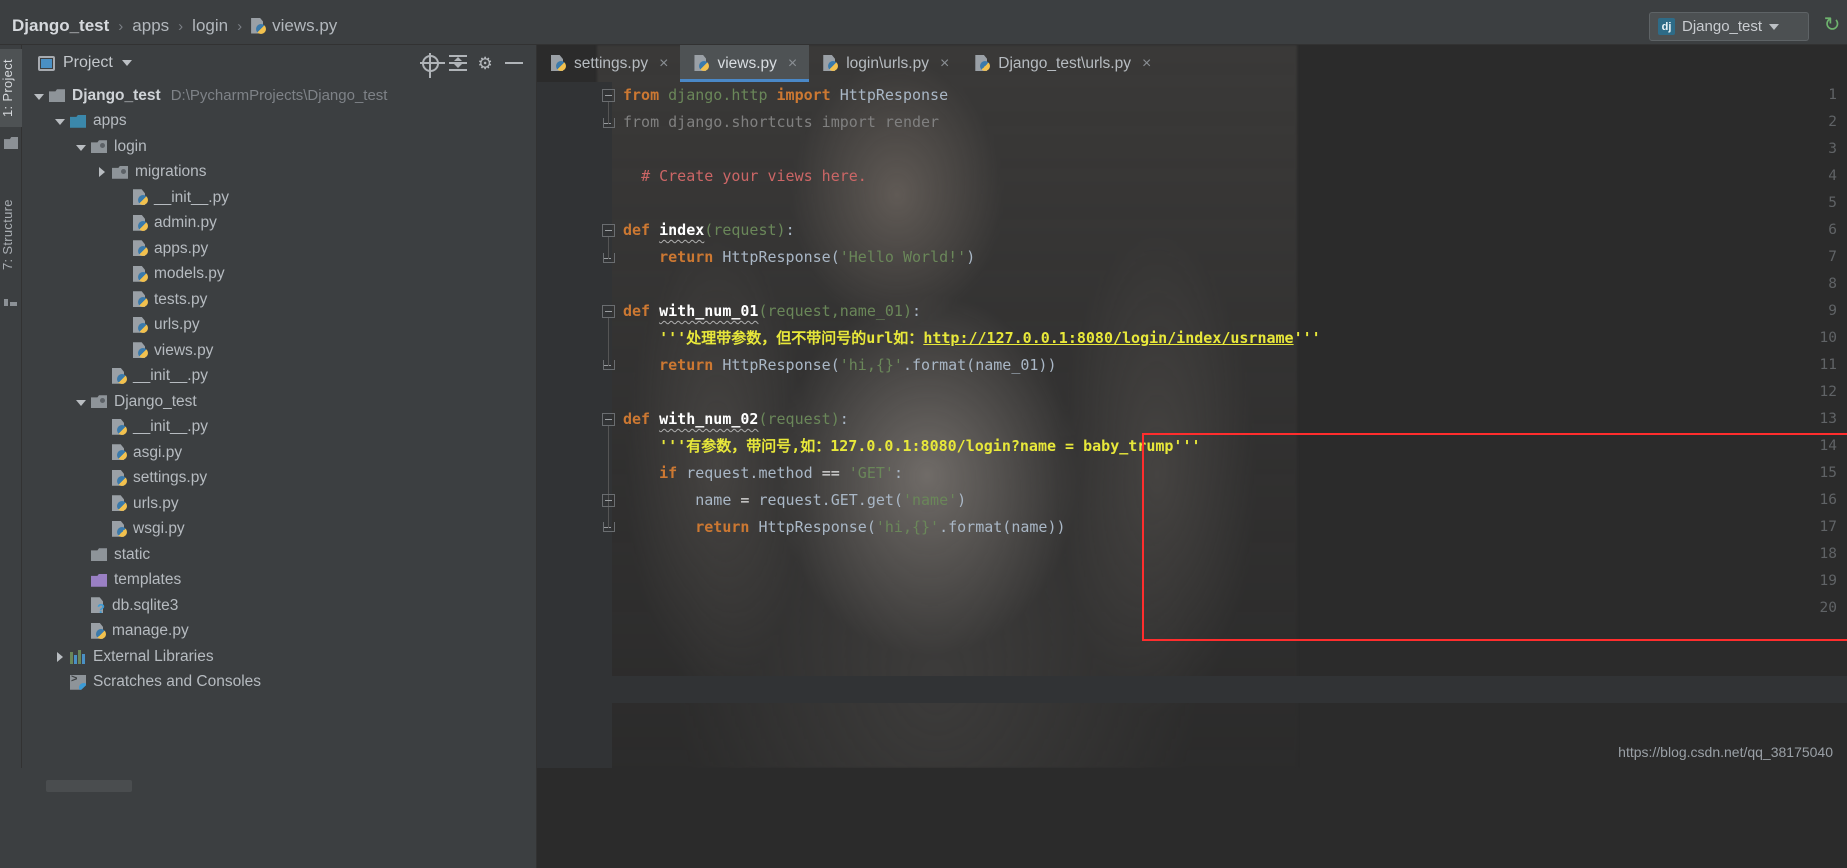  What do you see at coordinates (210, 26) in the screenshot?
I see `breadcrumb-item-login: login` at bounding box center [210, 26].